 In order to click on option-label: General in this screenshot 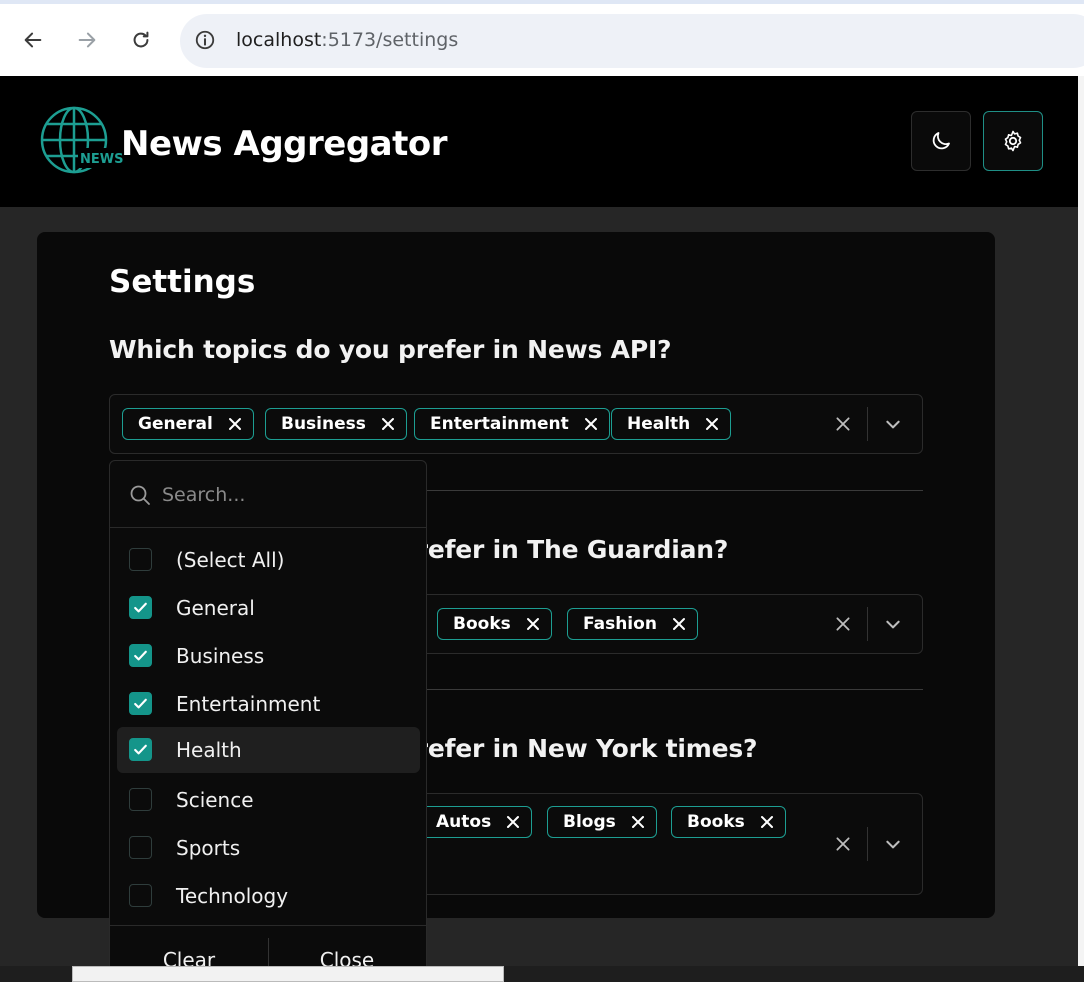, I will do `click(215, 608)`.